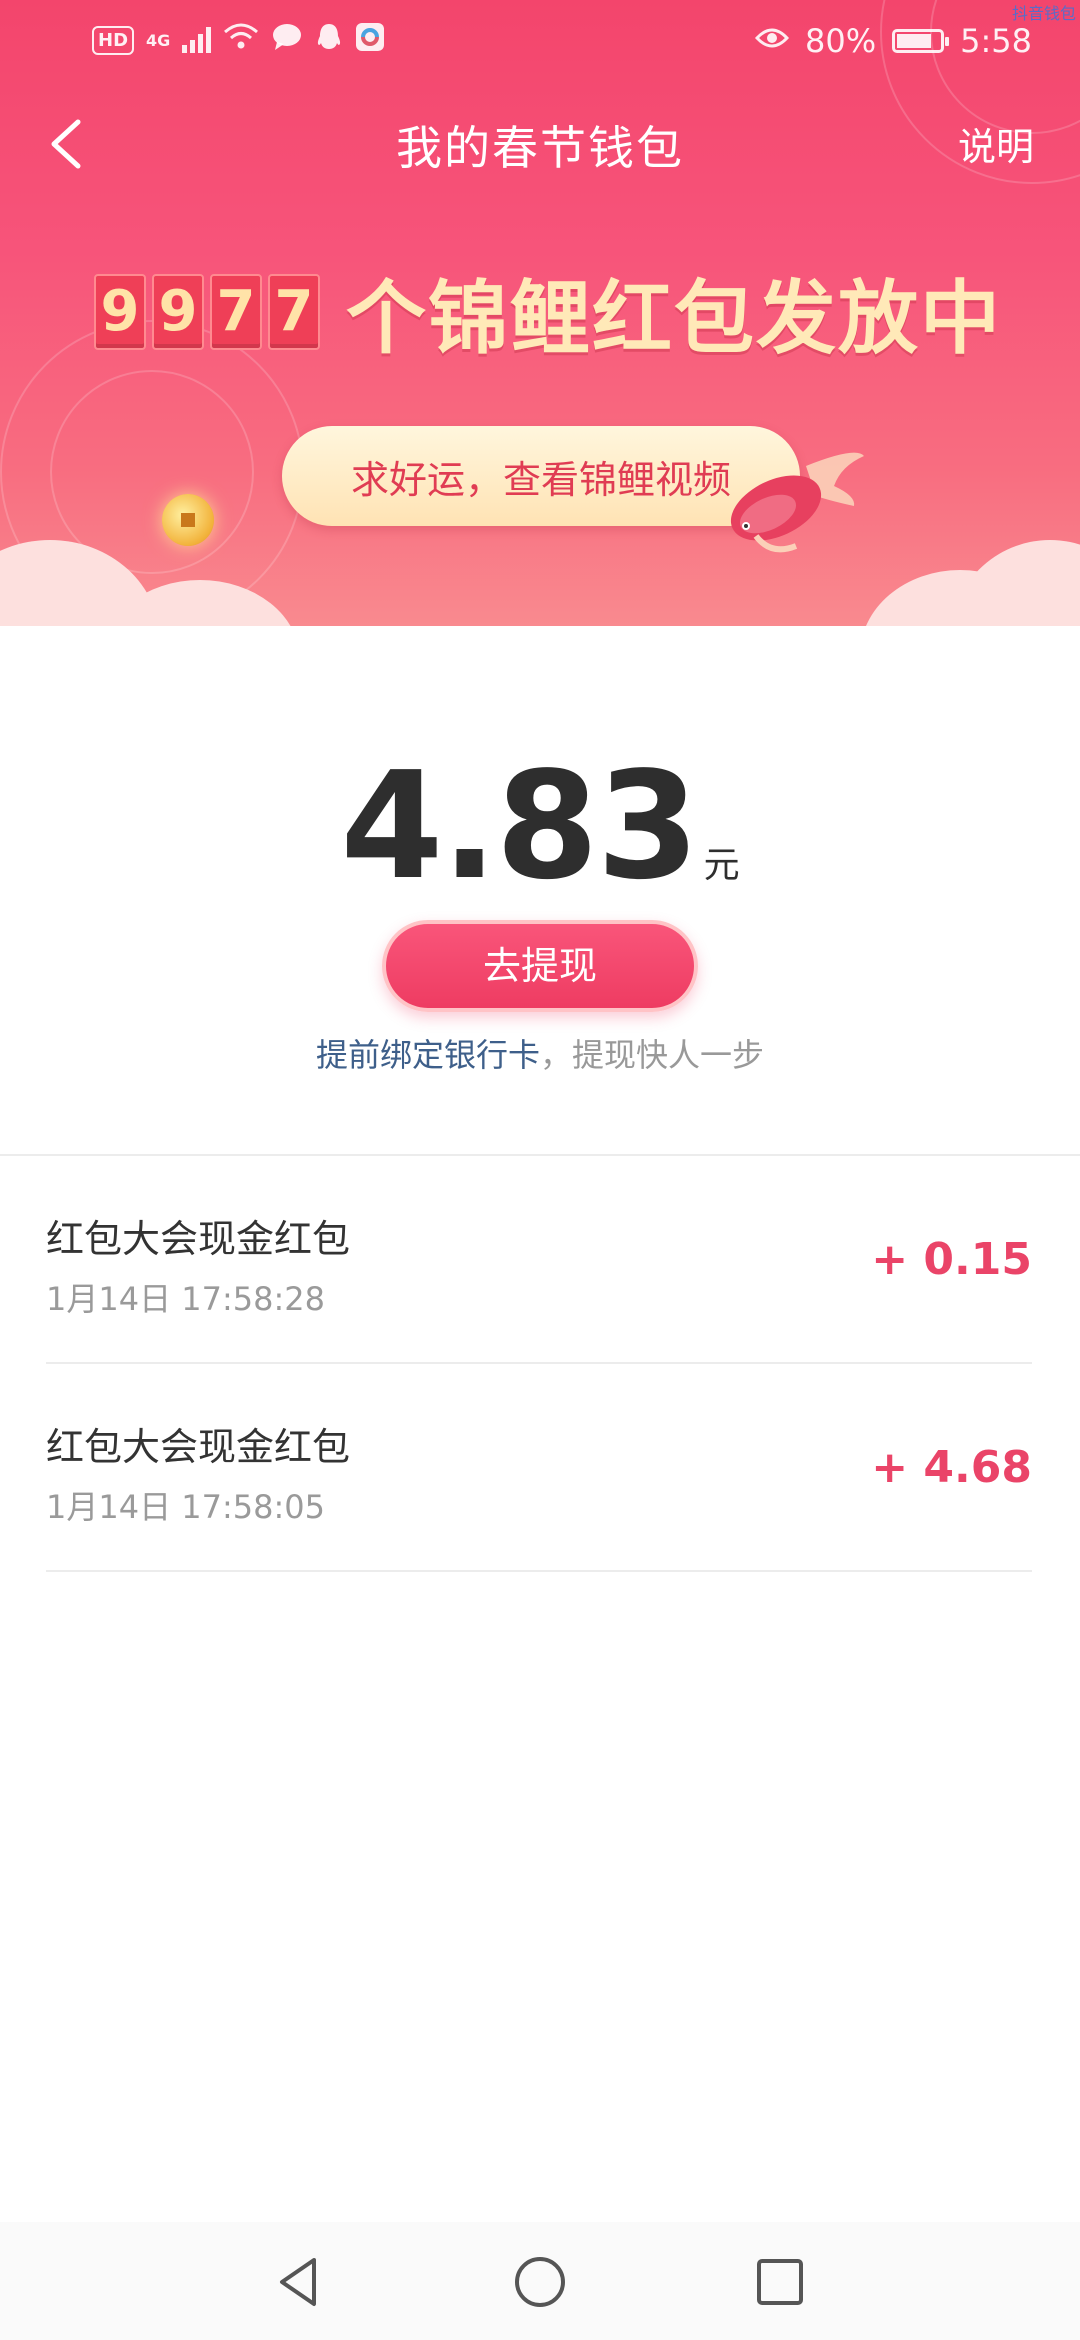 The height and width of the screenshot is (2340, 1080). I want to click on square-recents-icon, so click(780, 2282).